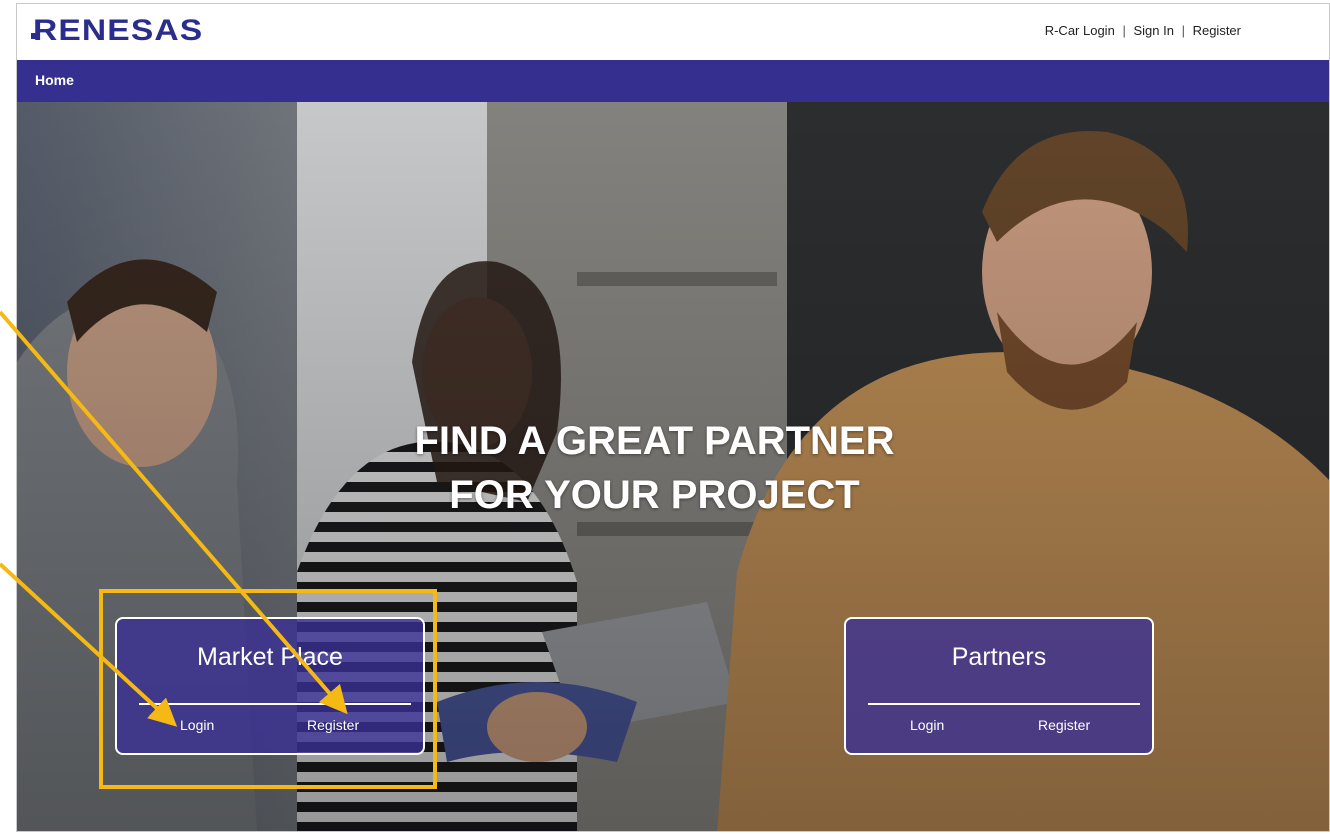 The width and height of the screenshot is (1330, 834). I want to click on arrow-to-register, so click(174, 512).